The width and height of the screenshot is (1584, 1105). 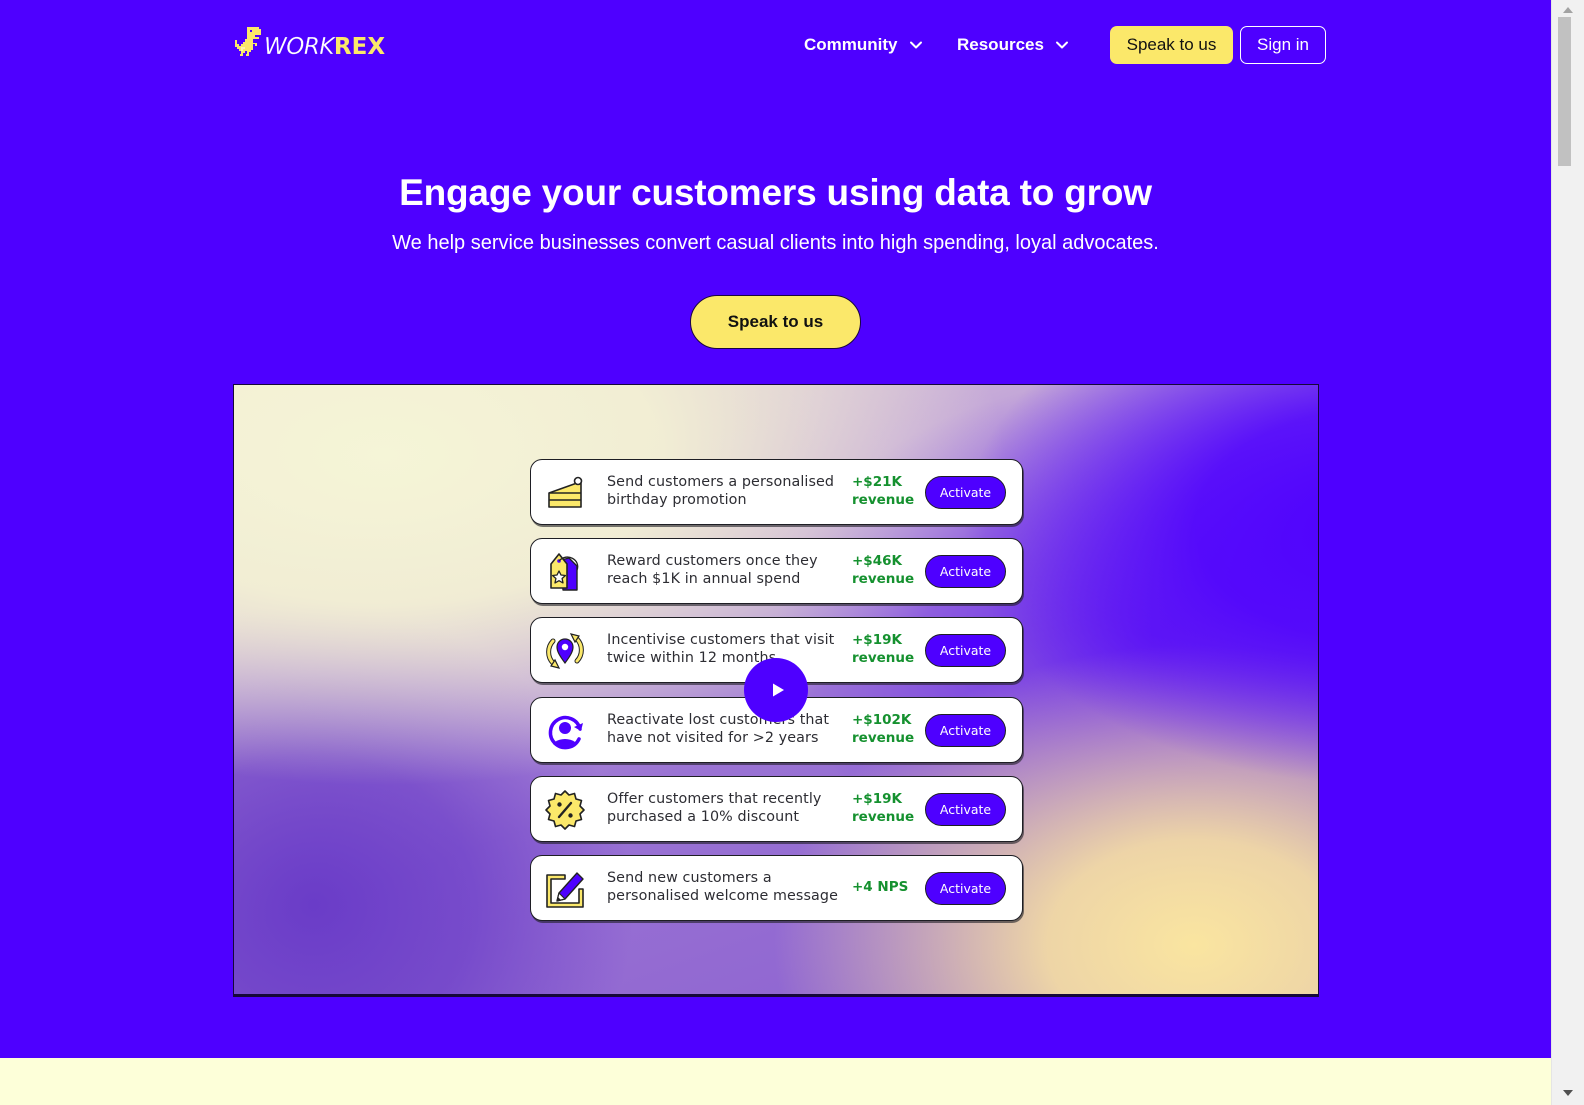 I want to click on nav-community-dropdown: Community, so click(x=864, y=45).